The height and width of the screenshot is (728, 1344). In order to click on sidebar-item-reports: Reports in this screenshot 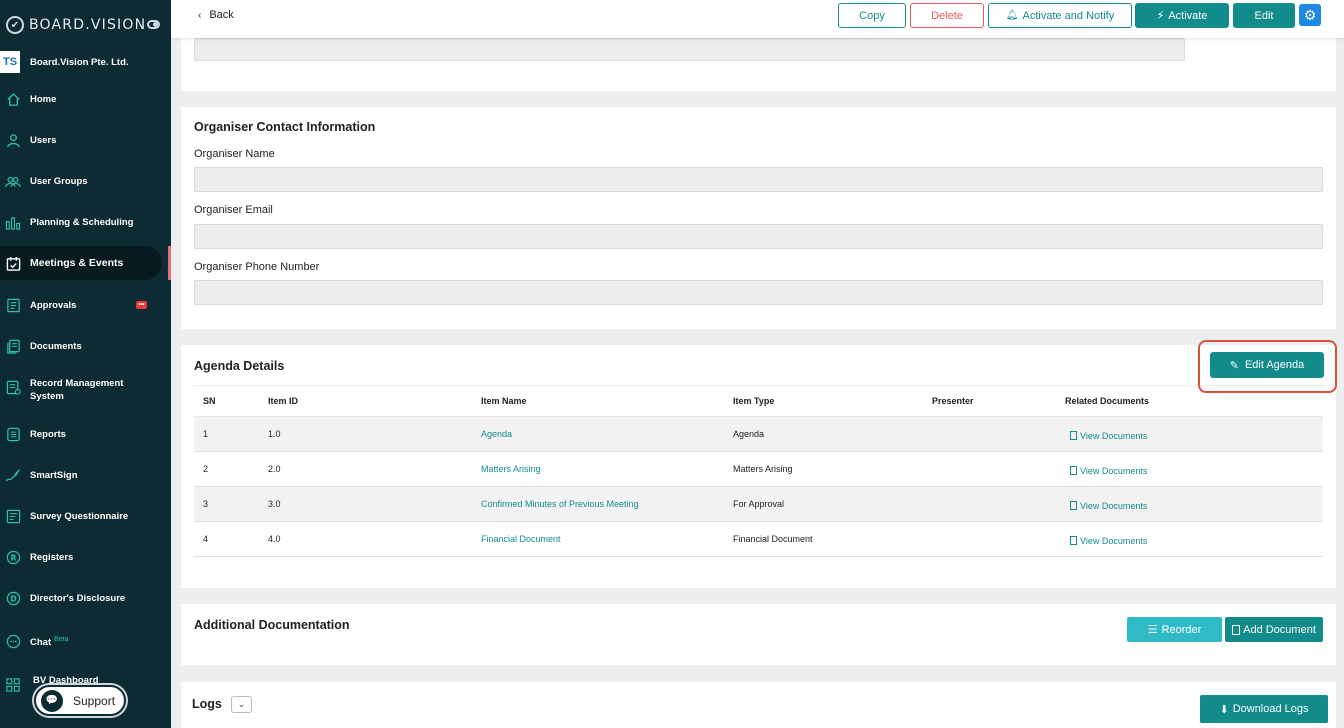, I will do `click(84, 434)`.